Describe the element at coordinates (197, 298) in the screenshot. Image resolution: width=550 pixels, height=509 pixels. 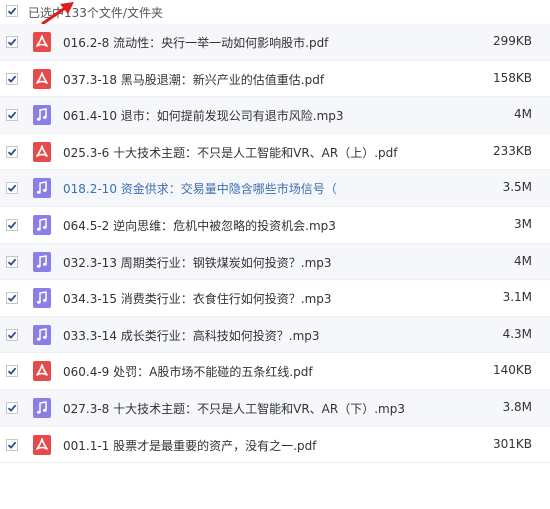
I see `file-name: 034.3-15 消费类行业：衣食住行如何投资？.mp3` at that location.